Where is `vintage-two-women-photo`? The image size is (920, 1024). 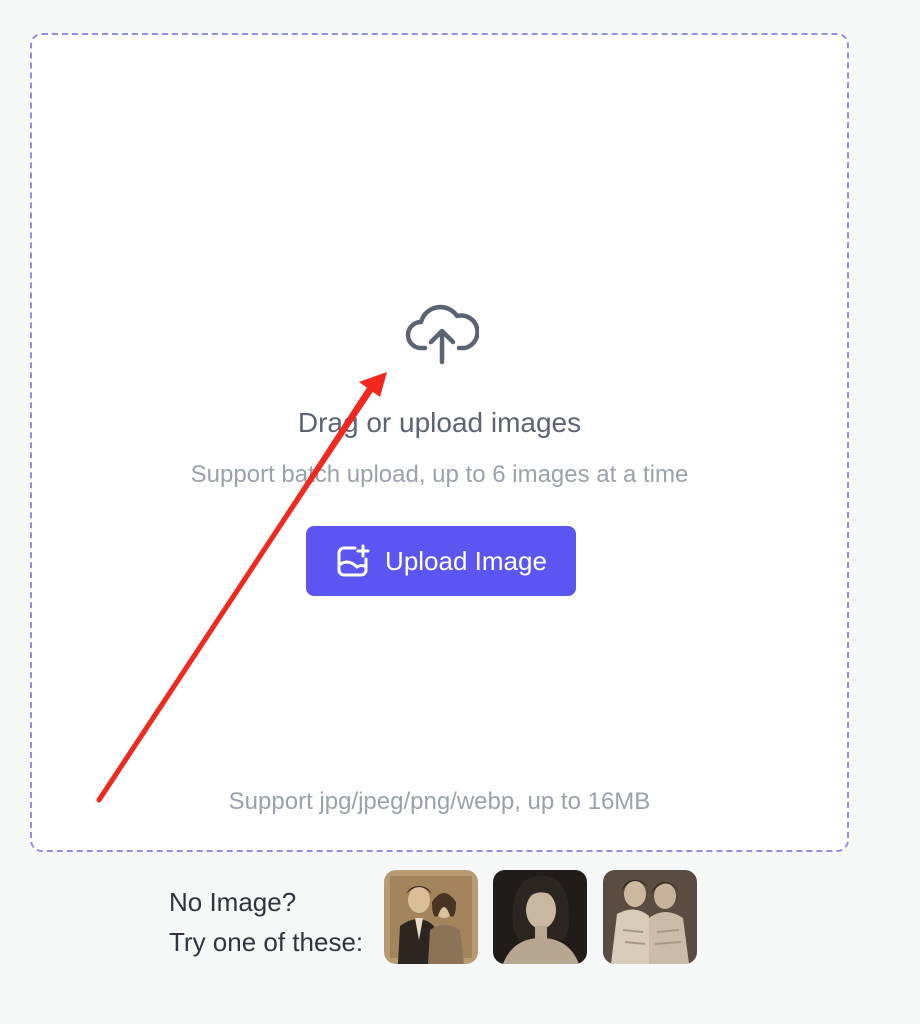
vintage-two-women-photo is located at coordinates (650, 917).